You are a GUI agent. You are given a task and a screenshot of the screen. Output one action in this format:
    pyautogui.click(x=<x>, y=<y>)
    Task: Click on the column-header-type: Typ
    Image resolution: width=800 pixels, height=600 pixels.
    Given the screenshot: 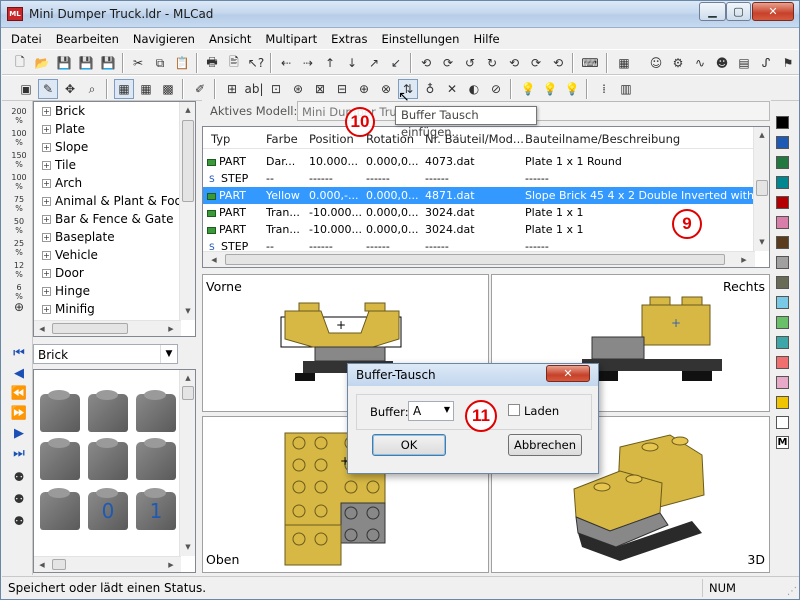 What is the action you would take?
    pyautogui.click(x=220, y=139)
    